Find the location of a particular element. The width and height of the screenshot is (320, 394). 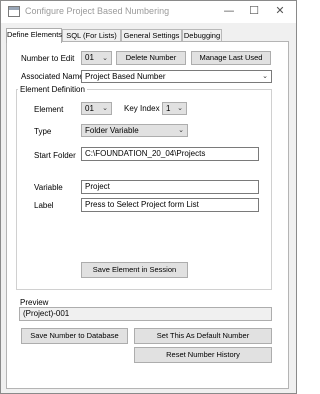

type-label: Type is located at coordinates (43, 131).